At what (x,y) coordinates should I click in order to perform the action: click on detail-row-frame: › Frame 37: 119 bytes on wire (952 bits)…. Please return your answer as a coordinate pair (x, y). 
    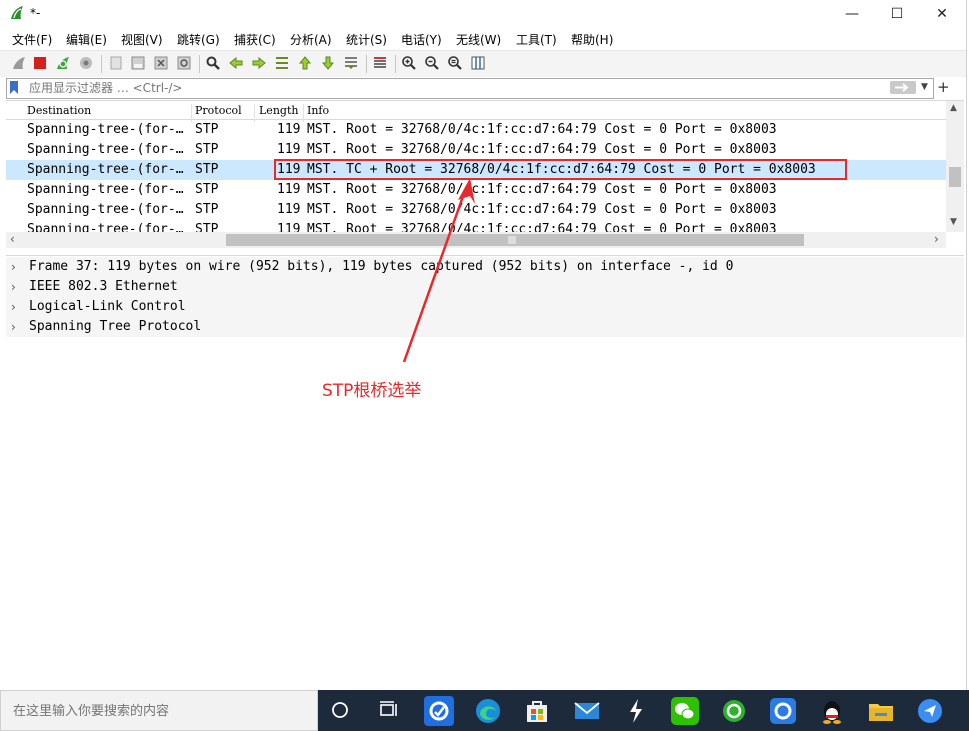
    Looking at the image, I should click on (485, 267).